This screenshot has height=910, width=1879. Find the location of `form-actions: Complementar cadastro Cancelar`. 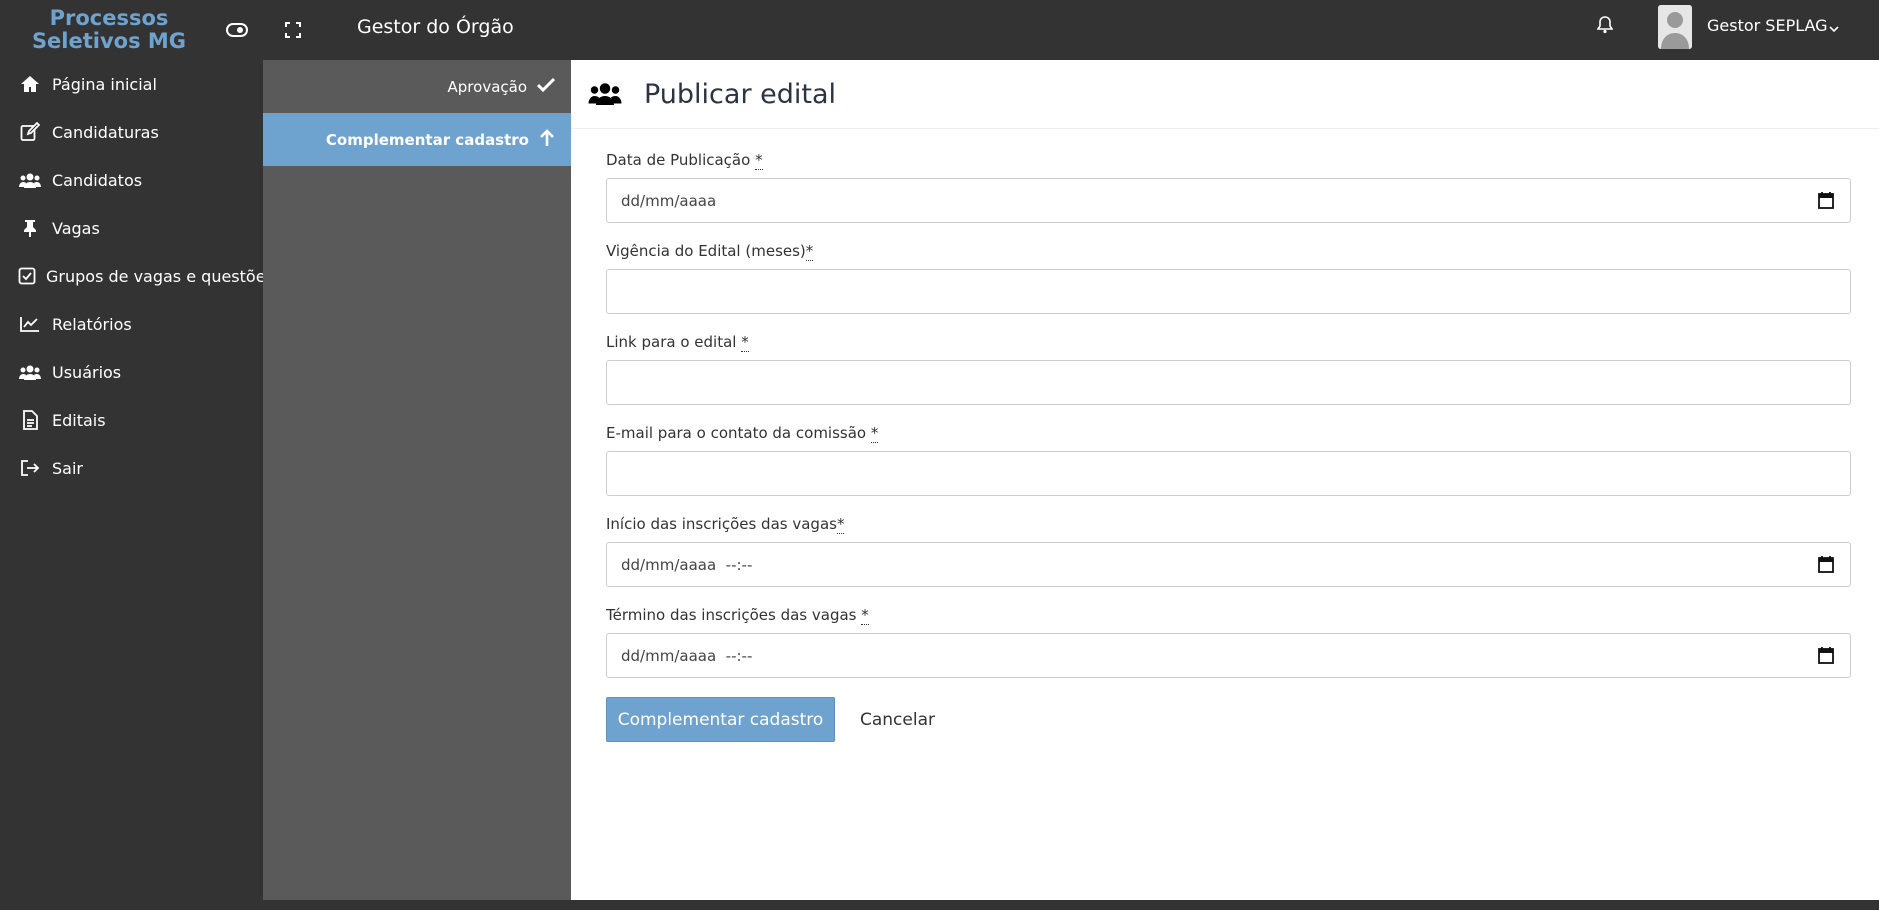

form-actions: Complementar cadastro Cancelar is located at coordinates (1227, 719).